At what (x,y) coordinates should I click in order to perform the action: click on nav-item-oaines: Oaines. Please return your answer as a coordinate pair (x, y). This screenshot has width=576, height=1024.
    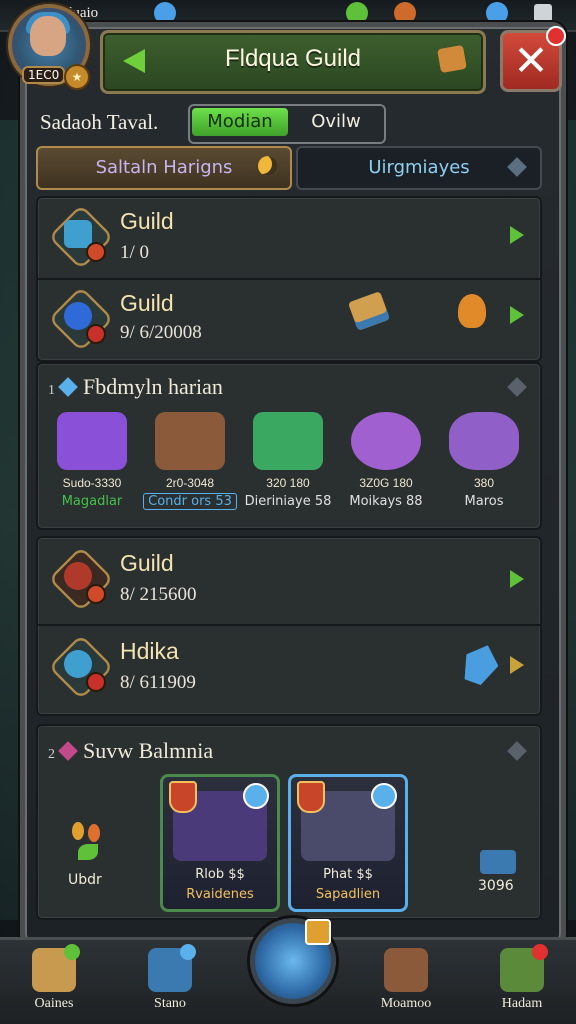
    Looking at the image, I should click on (54, 978).